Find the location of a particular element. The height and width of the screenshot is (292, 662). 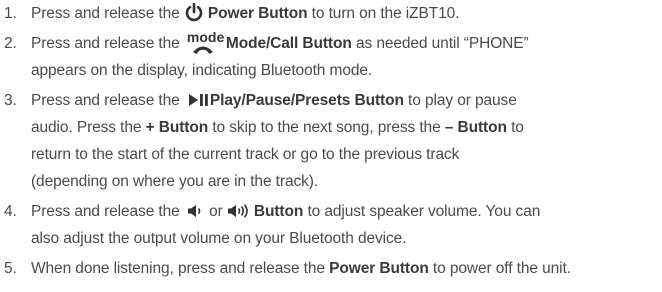

text-run: to play or pause is located at coordinates (460, 100).